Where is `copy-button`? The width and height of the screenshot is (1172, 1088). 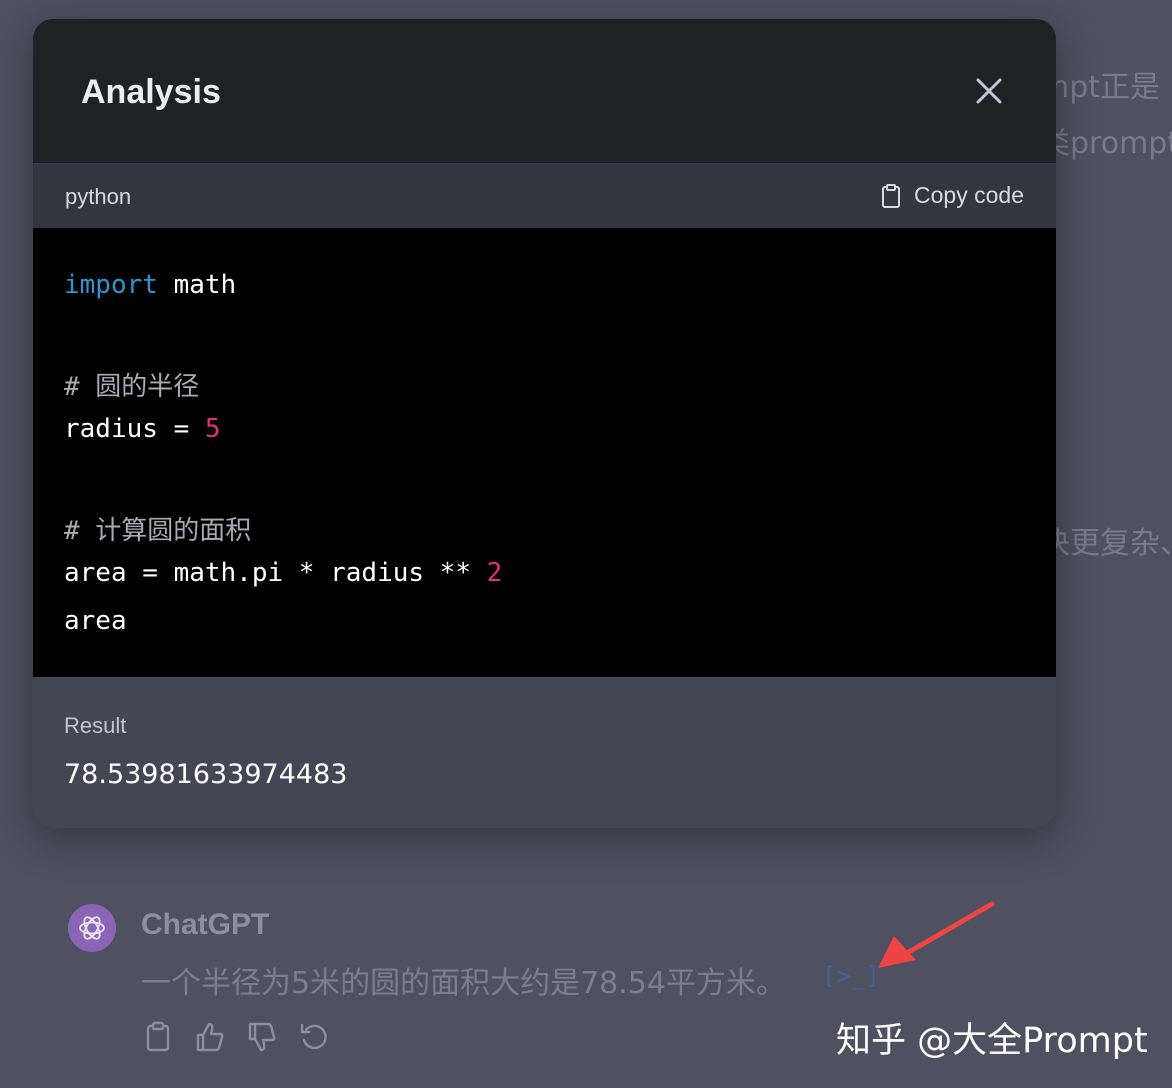 copy-button is located at coordinates (158, 1037).